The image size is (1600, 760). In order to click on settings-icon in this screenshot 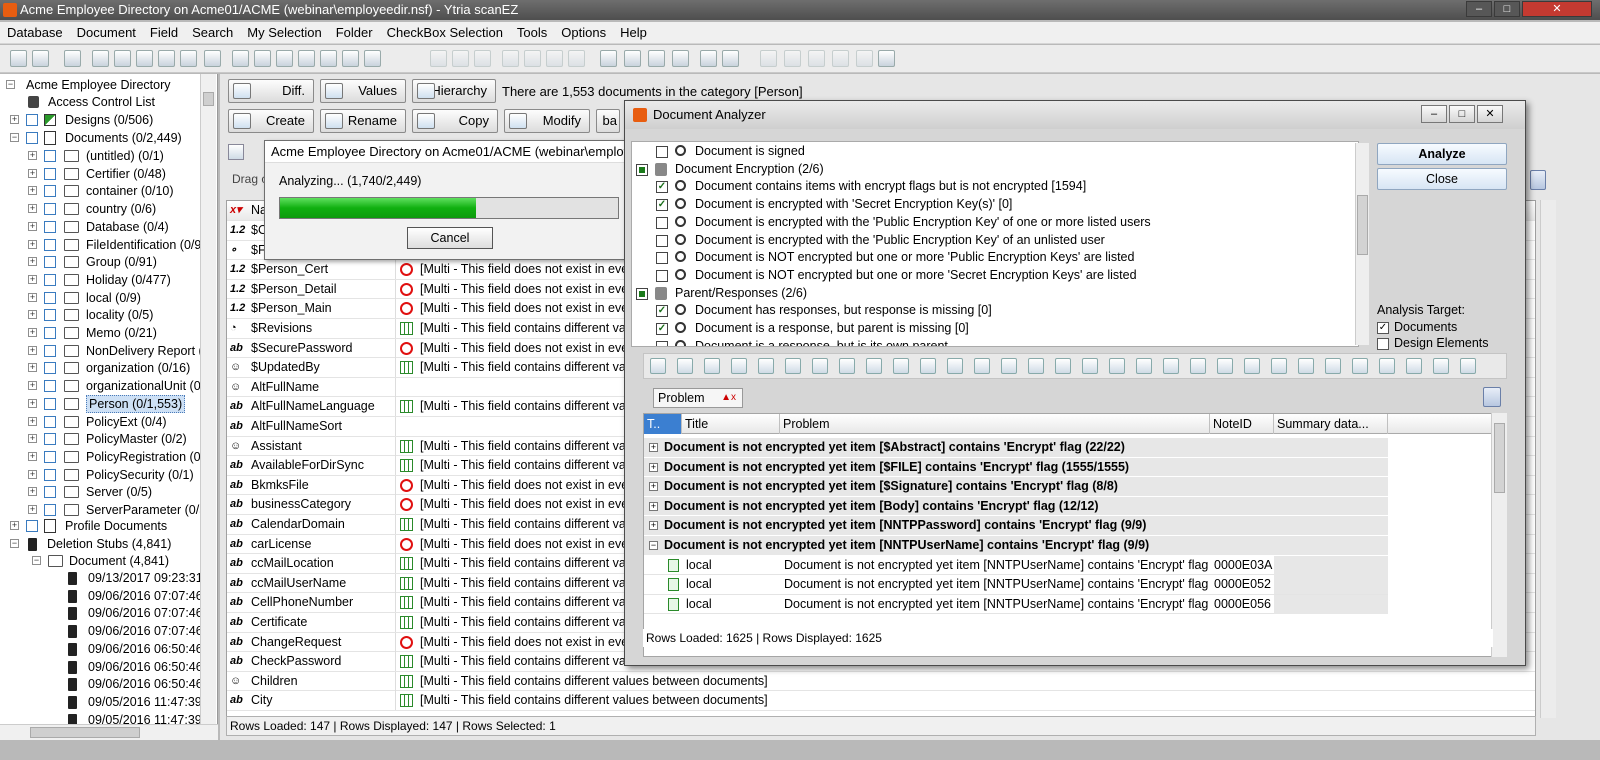, I will do `click(708, 58)`.